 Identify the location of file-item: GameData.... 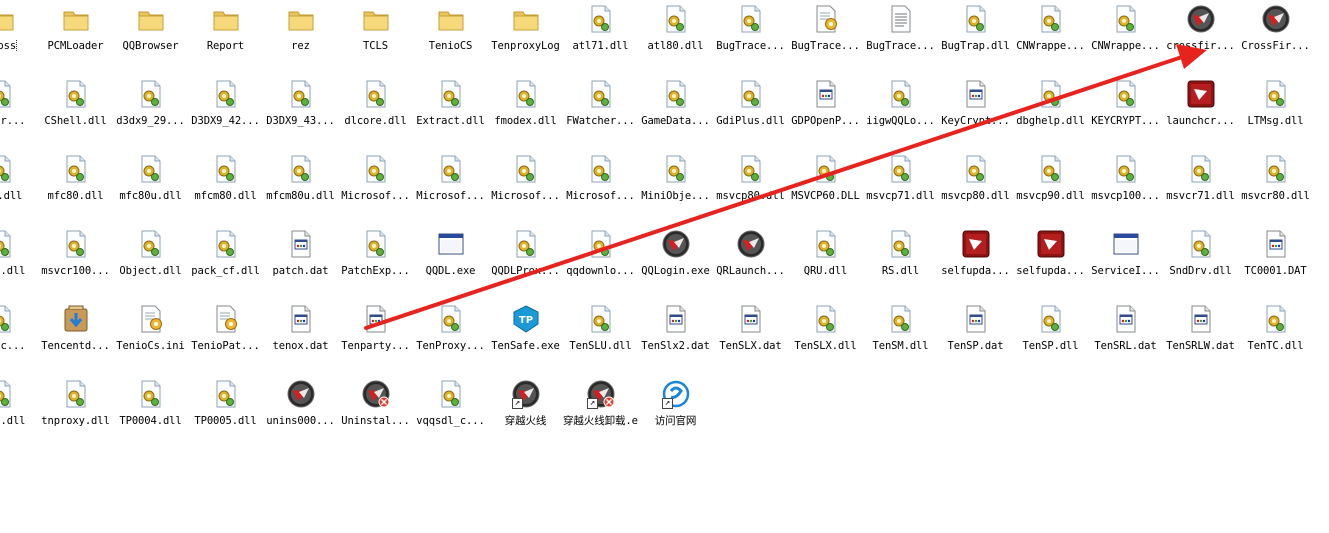
(675, 111).